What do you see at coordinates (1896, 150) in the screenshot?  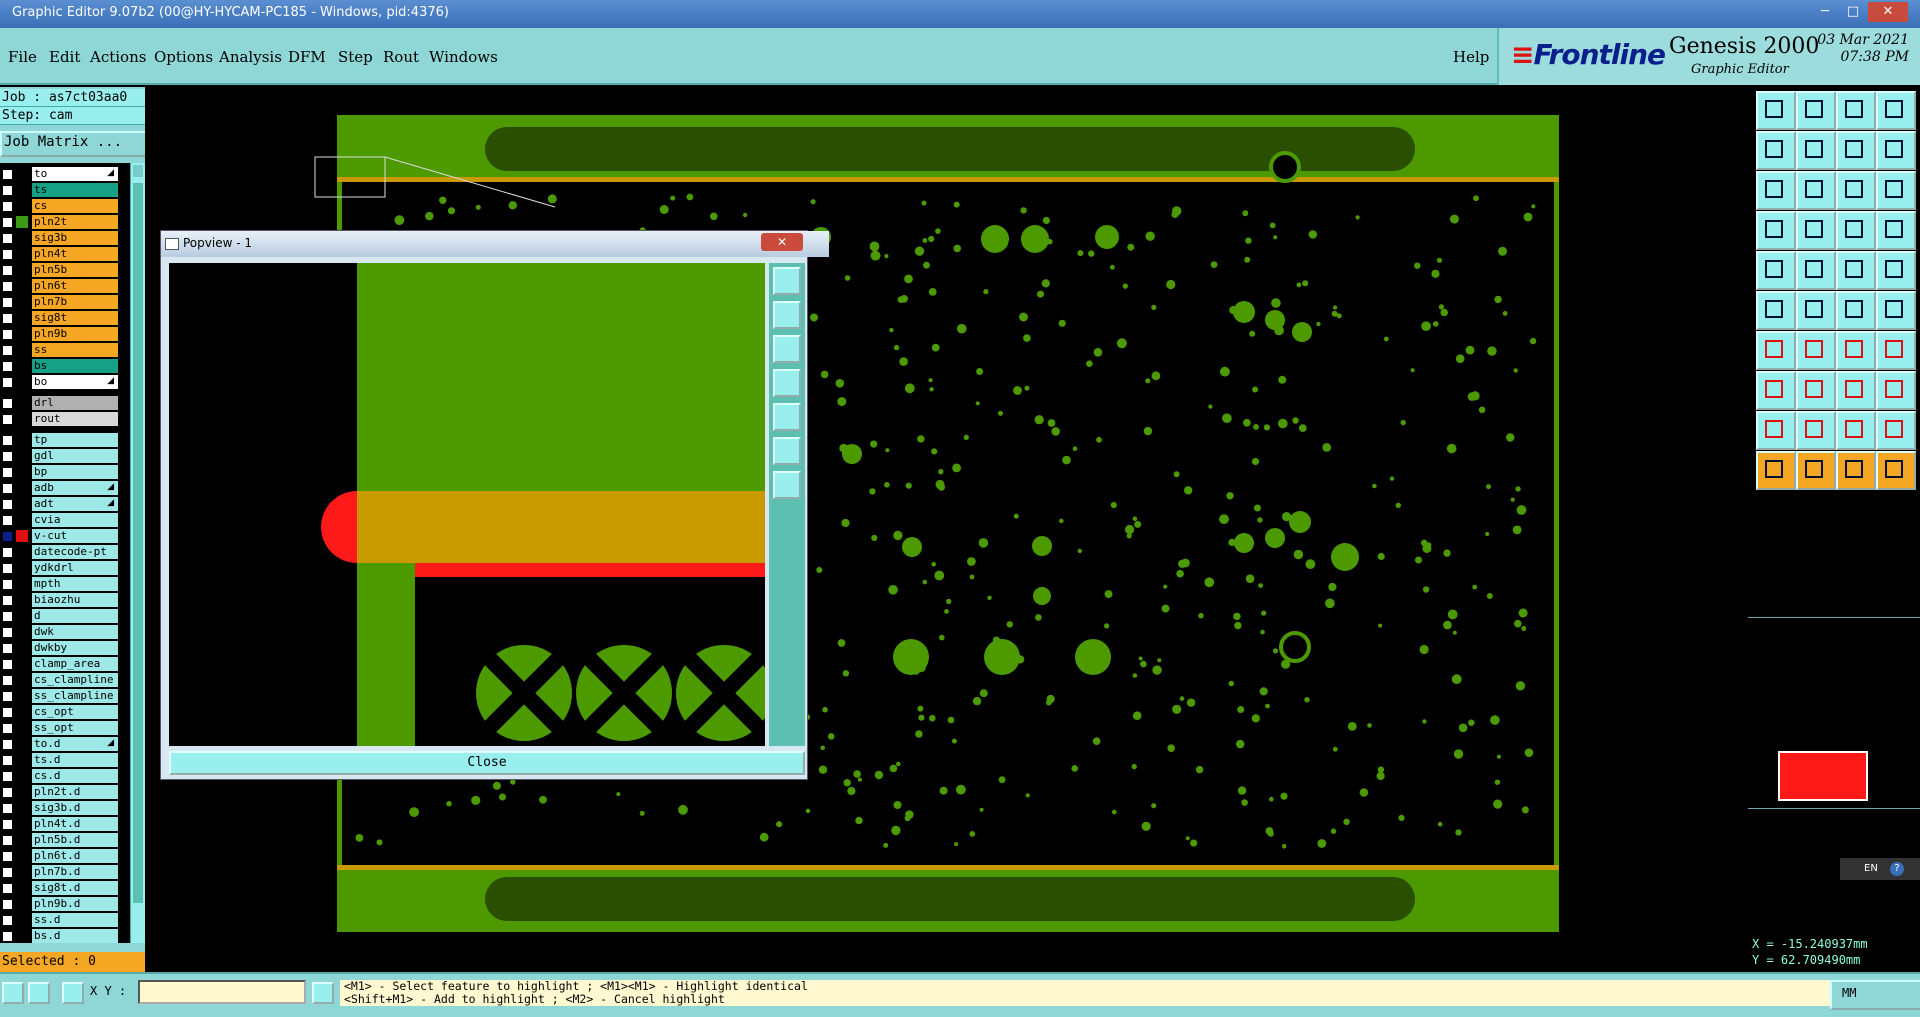 I see `undo-icon` at bounding box center [1896, 150].